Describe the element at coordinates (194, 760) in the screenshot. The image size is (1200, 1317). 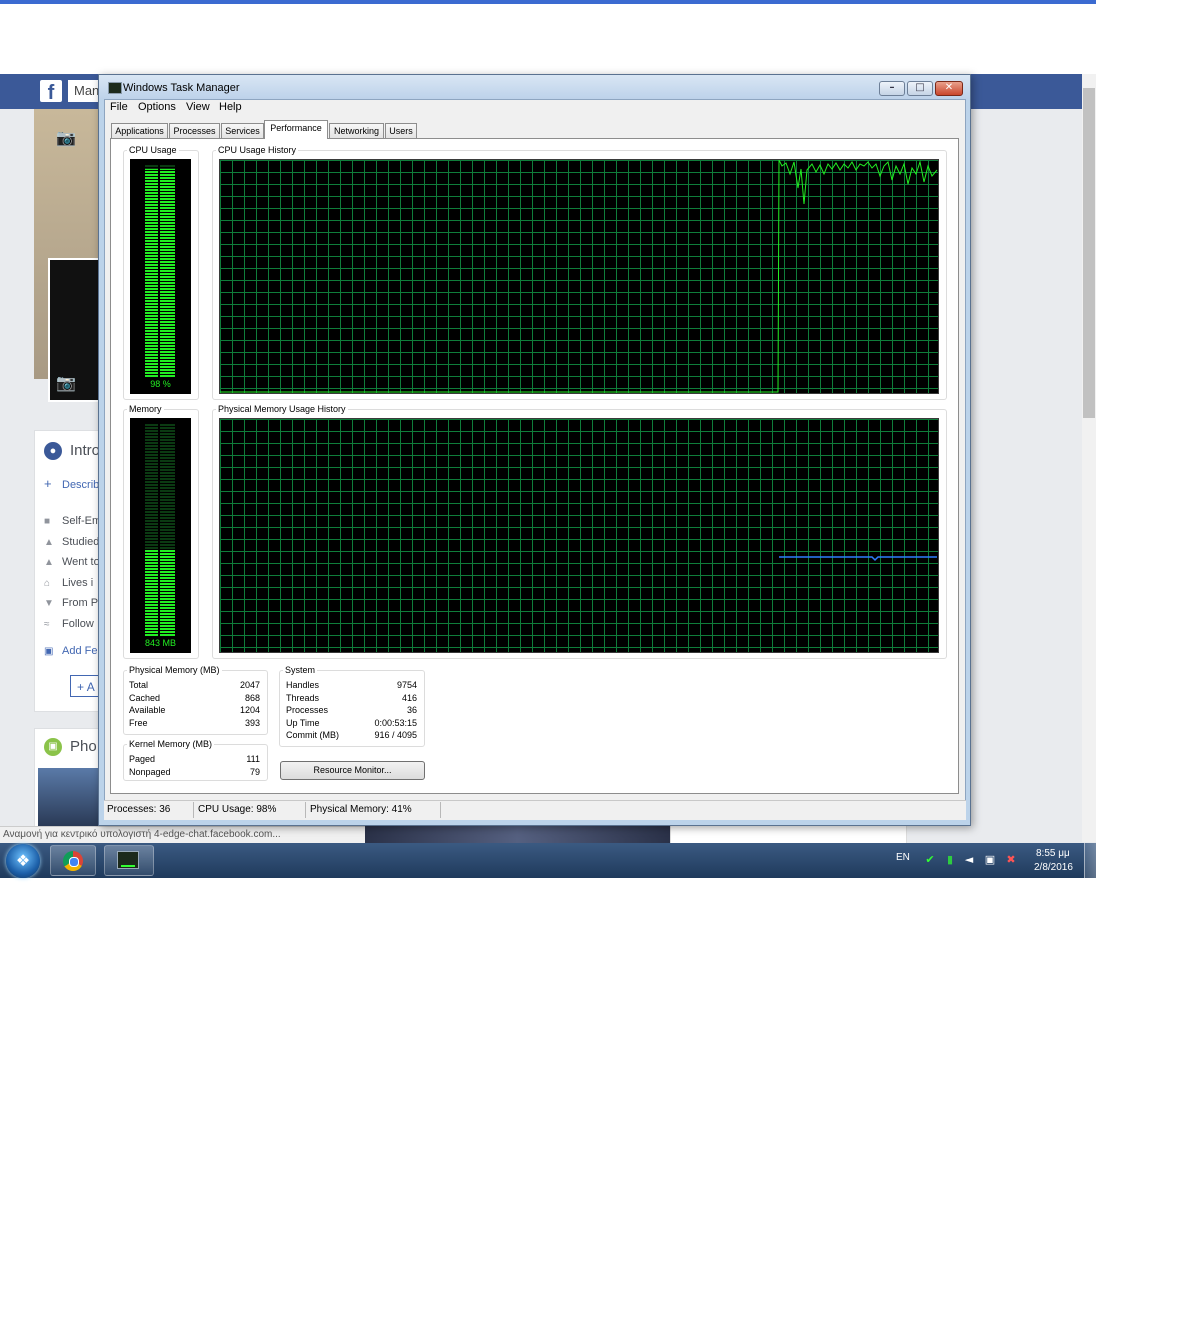
I see `stat-row-paged: Paged 111` at that location.